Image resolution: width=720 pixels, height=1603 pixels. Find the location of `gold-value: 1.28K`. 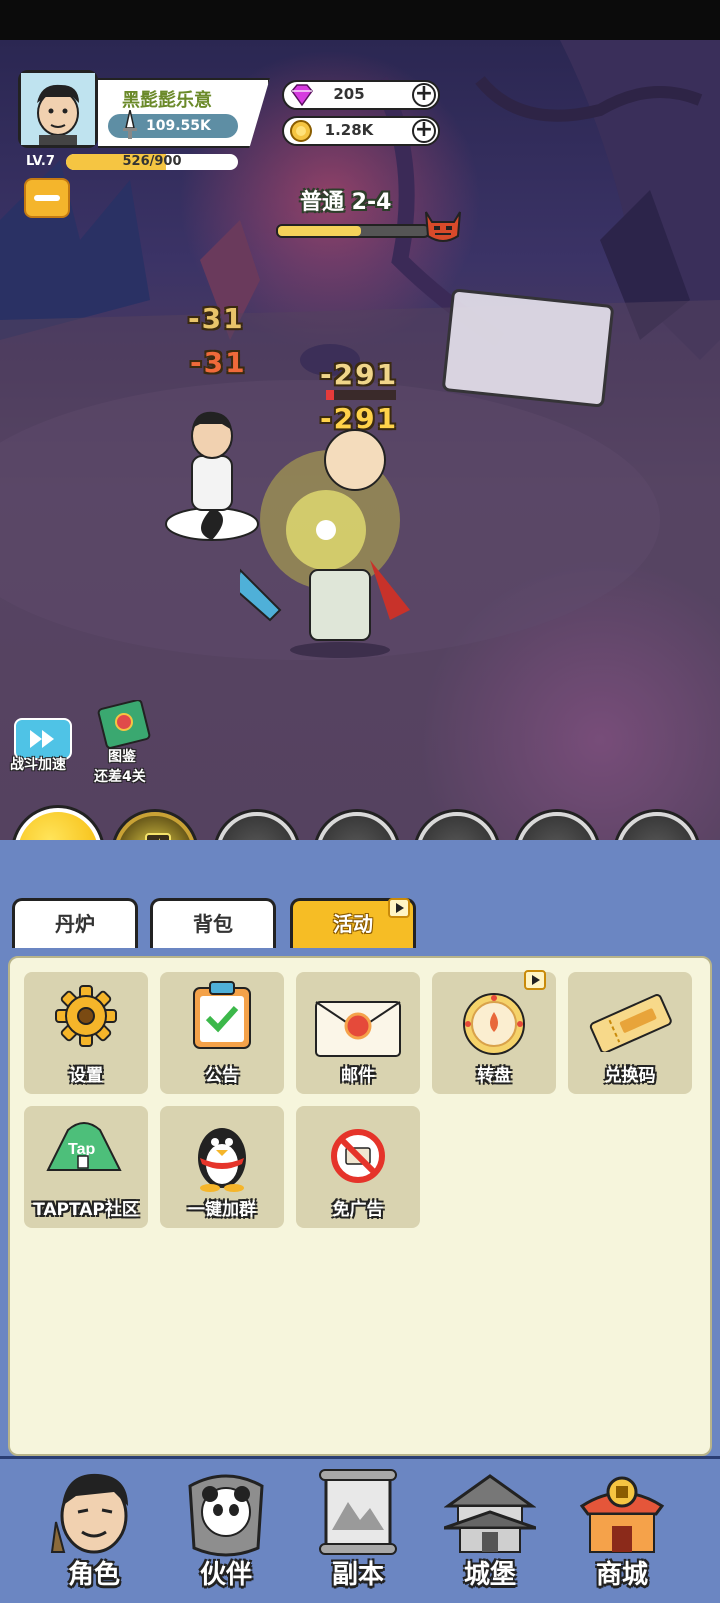

gold-value: 1.28K is located at coordinates (349, 130).